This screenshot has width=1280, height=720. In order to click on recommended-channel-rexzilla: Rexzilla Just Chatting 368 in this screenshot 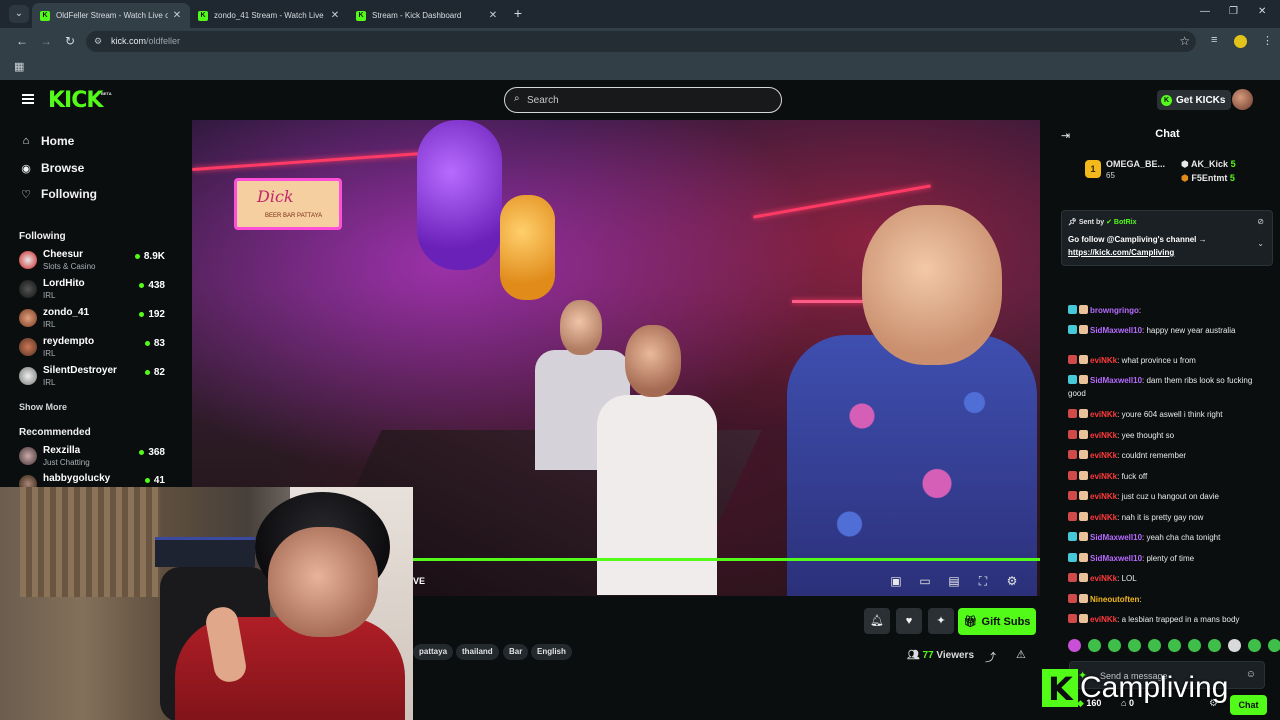, I will do `click(93, 457)`.